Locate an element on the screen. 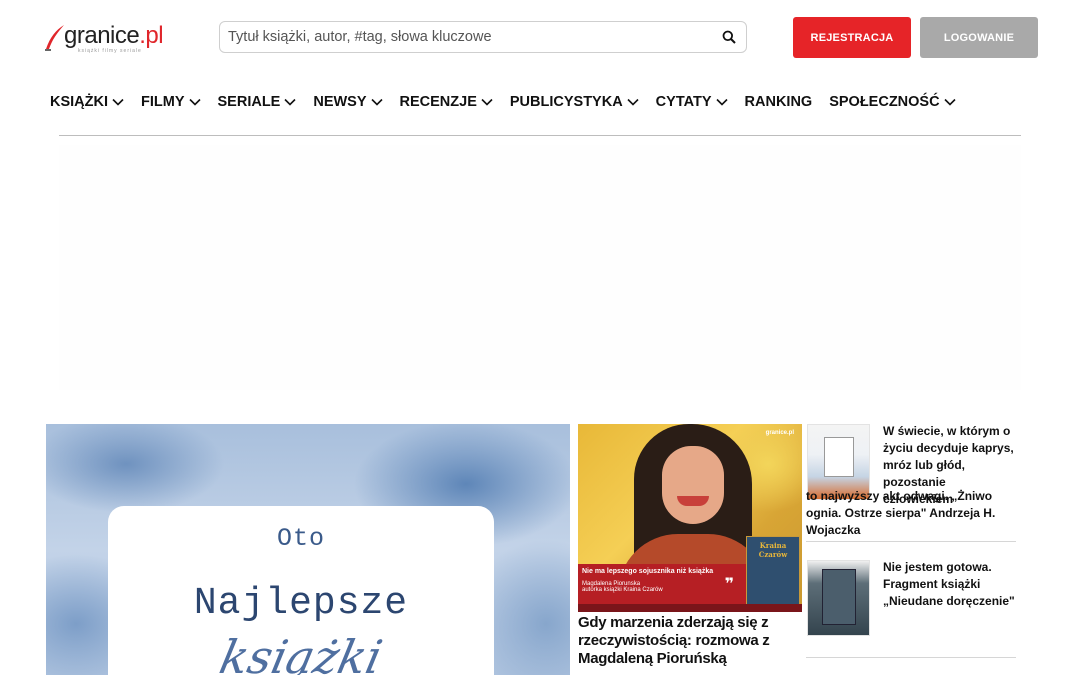  search-bar is located at coordinates (483, 37).